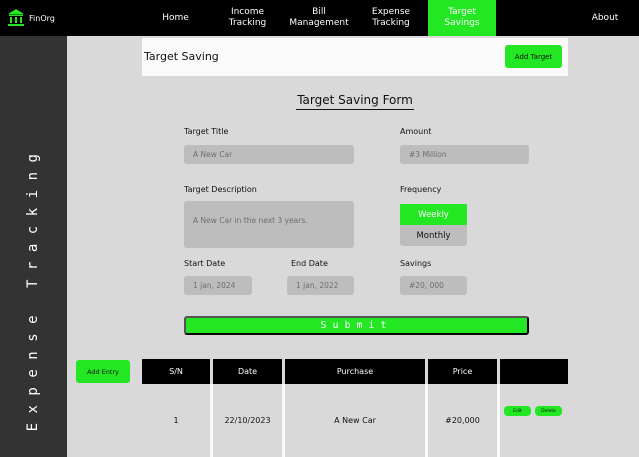  I want to click on table-cell-actions, so click(534, 420).